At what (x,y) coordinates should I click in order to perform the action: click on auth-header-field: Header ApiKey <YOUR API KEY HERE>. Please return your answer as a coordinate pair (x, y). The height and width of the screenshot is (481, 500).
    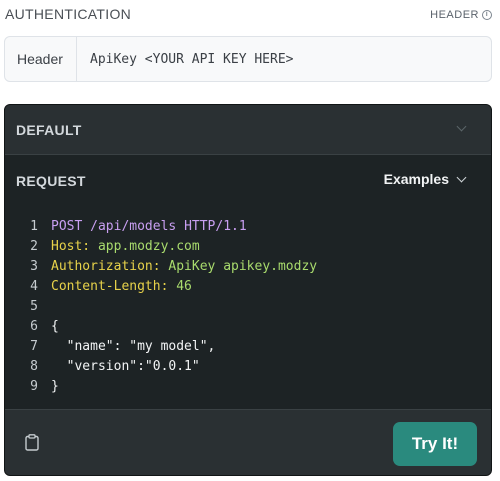
    Looking at the image, I should click on (248, 59).